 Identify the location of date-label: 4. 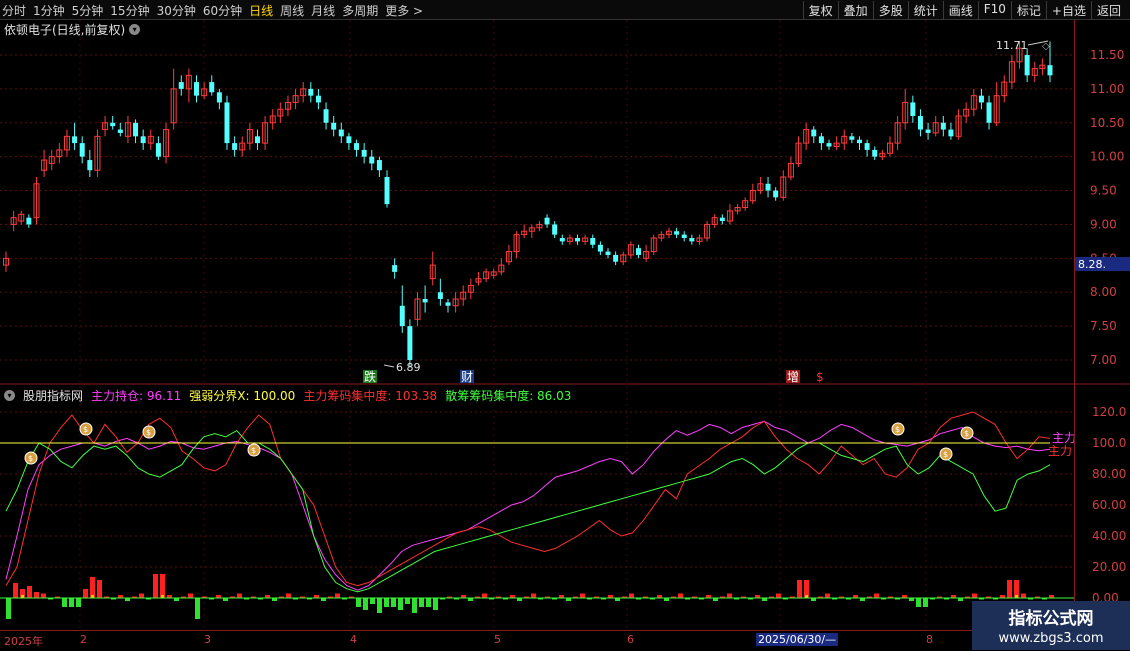
(353, 639).